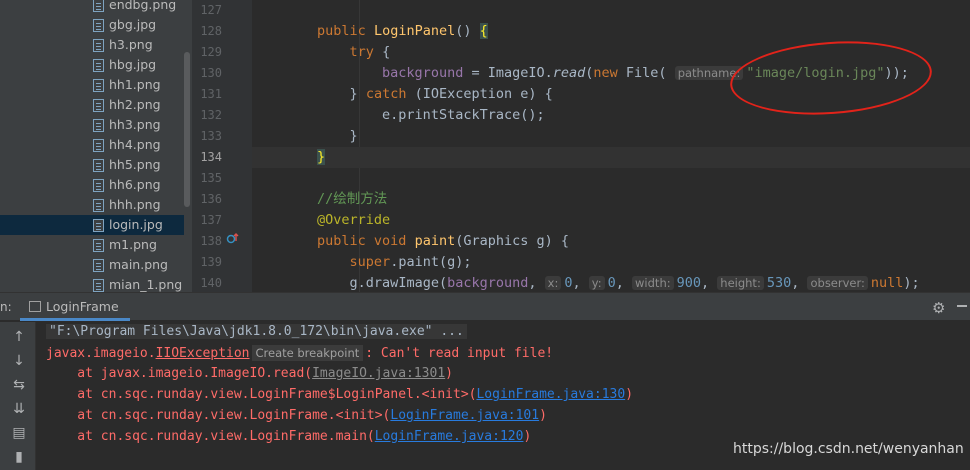  What do you see at coordinates (233, 239) in the screenshot?
I see `override-method-icon` at bounding box center [233, 239].